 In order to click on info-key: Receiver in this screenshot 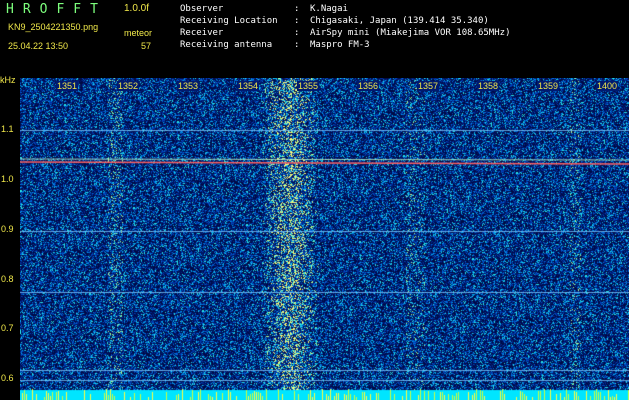, I will do `click(202, 33)`.